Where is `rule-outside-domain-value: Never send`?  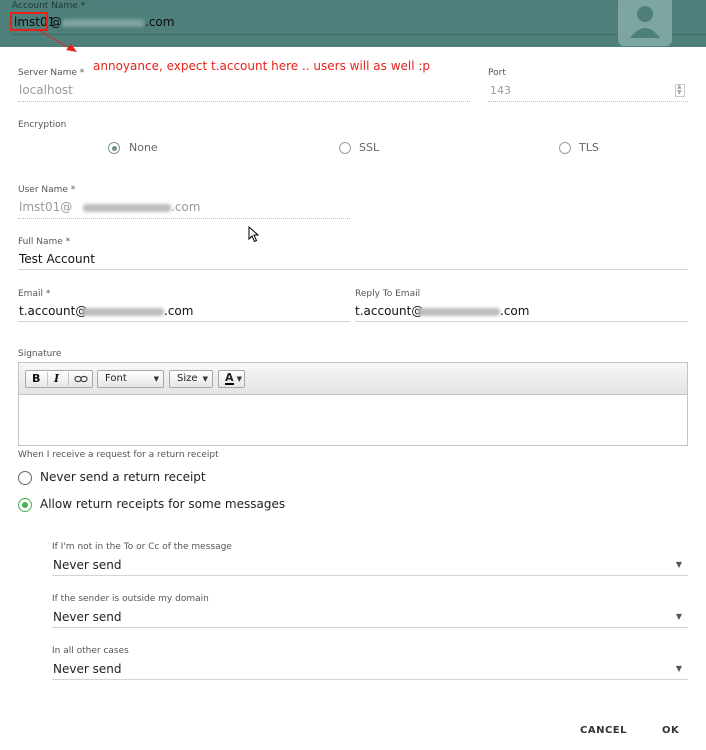 rule-outside-domain-value: Never send is located at coordinates (87, 617).